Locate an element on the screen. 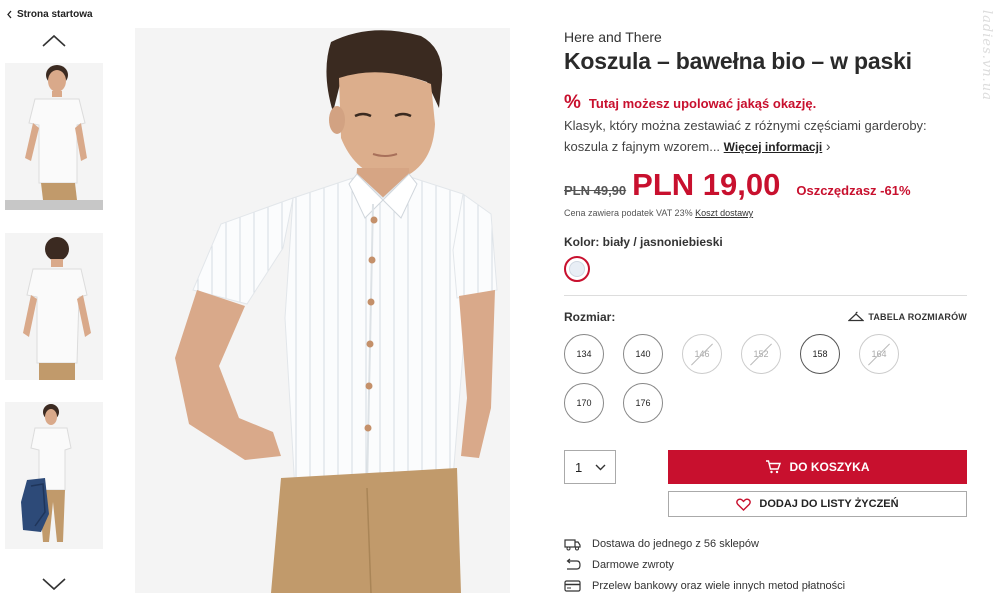 This screenshot has height=607, width=1000. shipping-cost-link: Koszt dostawy is located at coordinates (724, 213).